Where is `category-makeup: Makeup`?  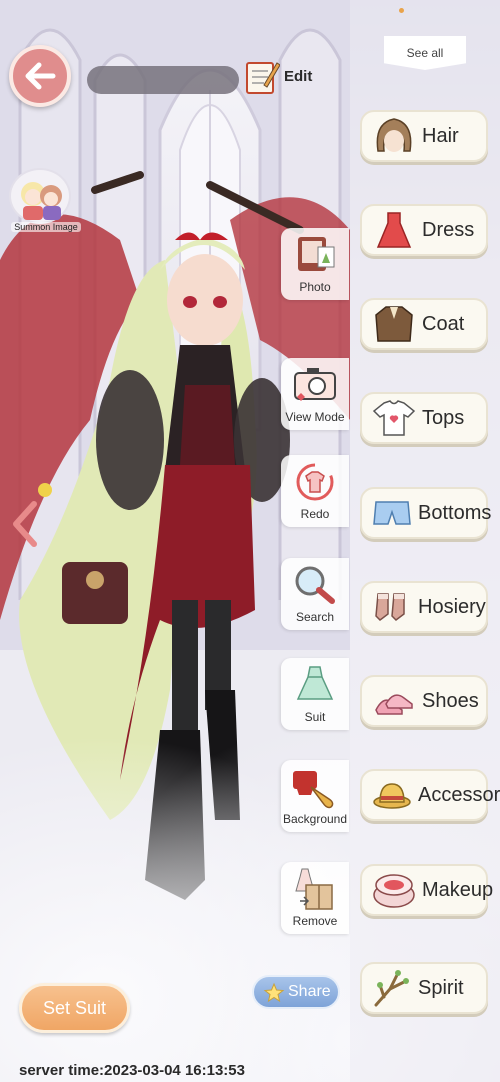 category-makeup: Makeup is located at coordinates (426, 890).